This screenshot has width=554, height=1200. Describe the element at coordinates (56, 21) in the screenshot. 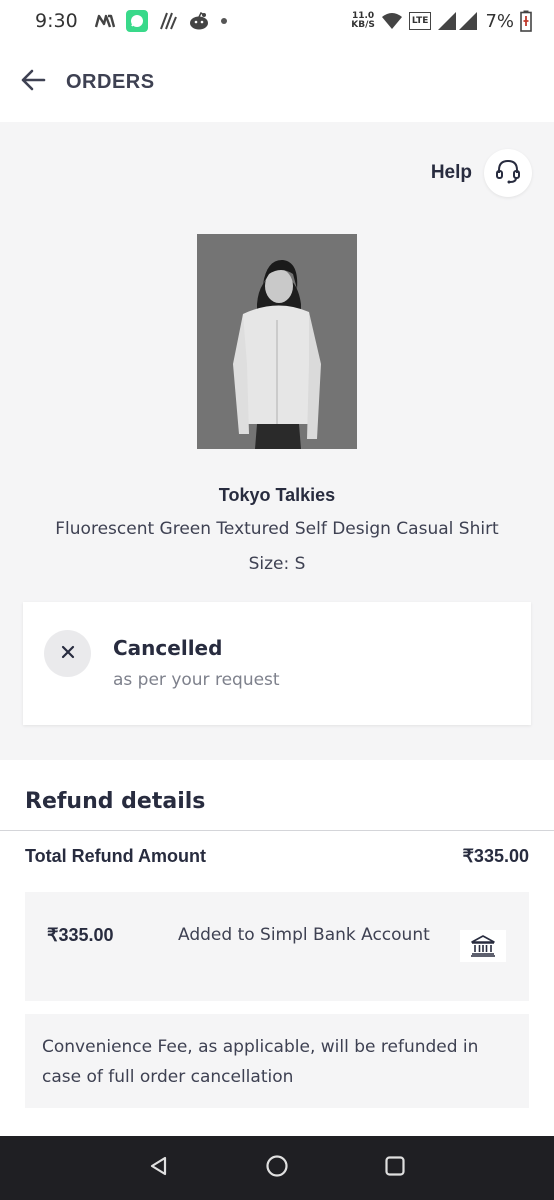

I see `status-time: 9:30` at that location.